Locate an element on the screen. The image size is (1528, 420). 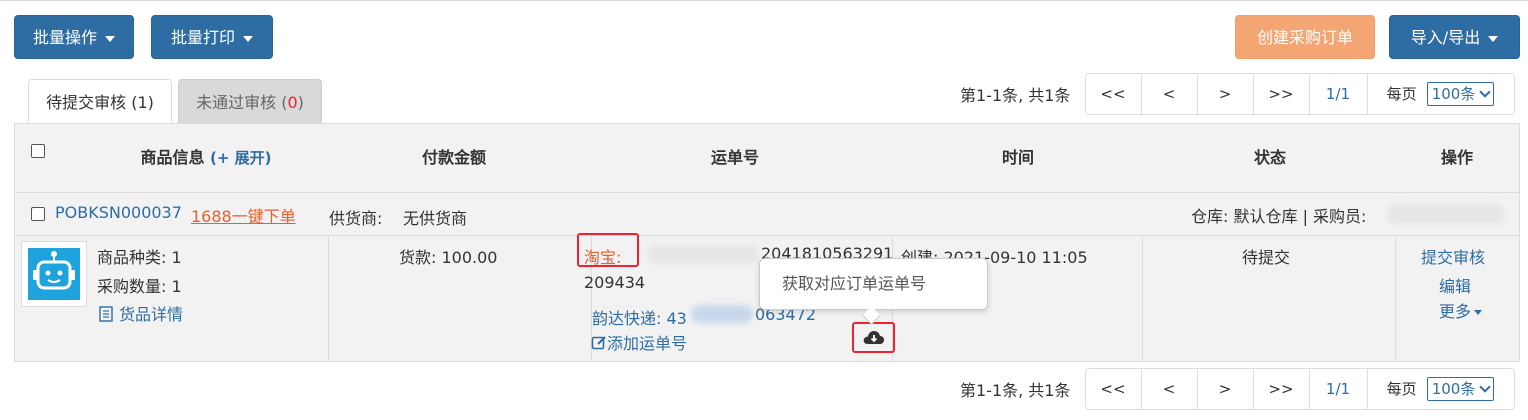
create-purchase-order-button: 创建采购订单 is located at coordinates (1305, 37).